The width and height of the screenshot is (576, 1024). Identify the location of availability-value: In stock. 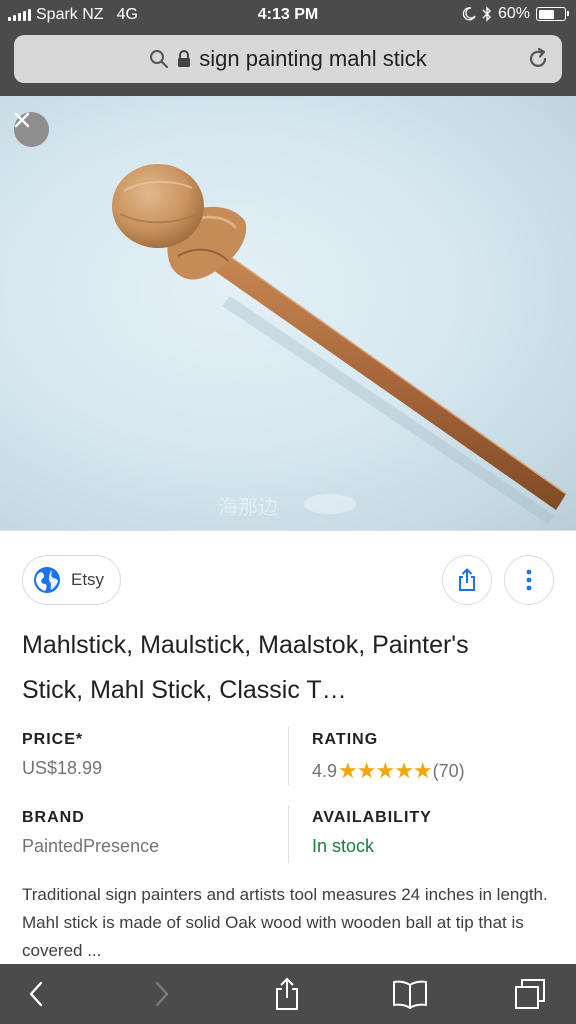
(343, 846).